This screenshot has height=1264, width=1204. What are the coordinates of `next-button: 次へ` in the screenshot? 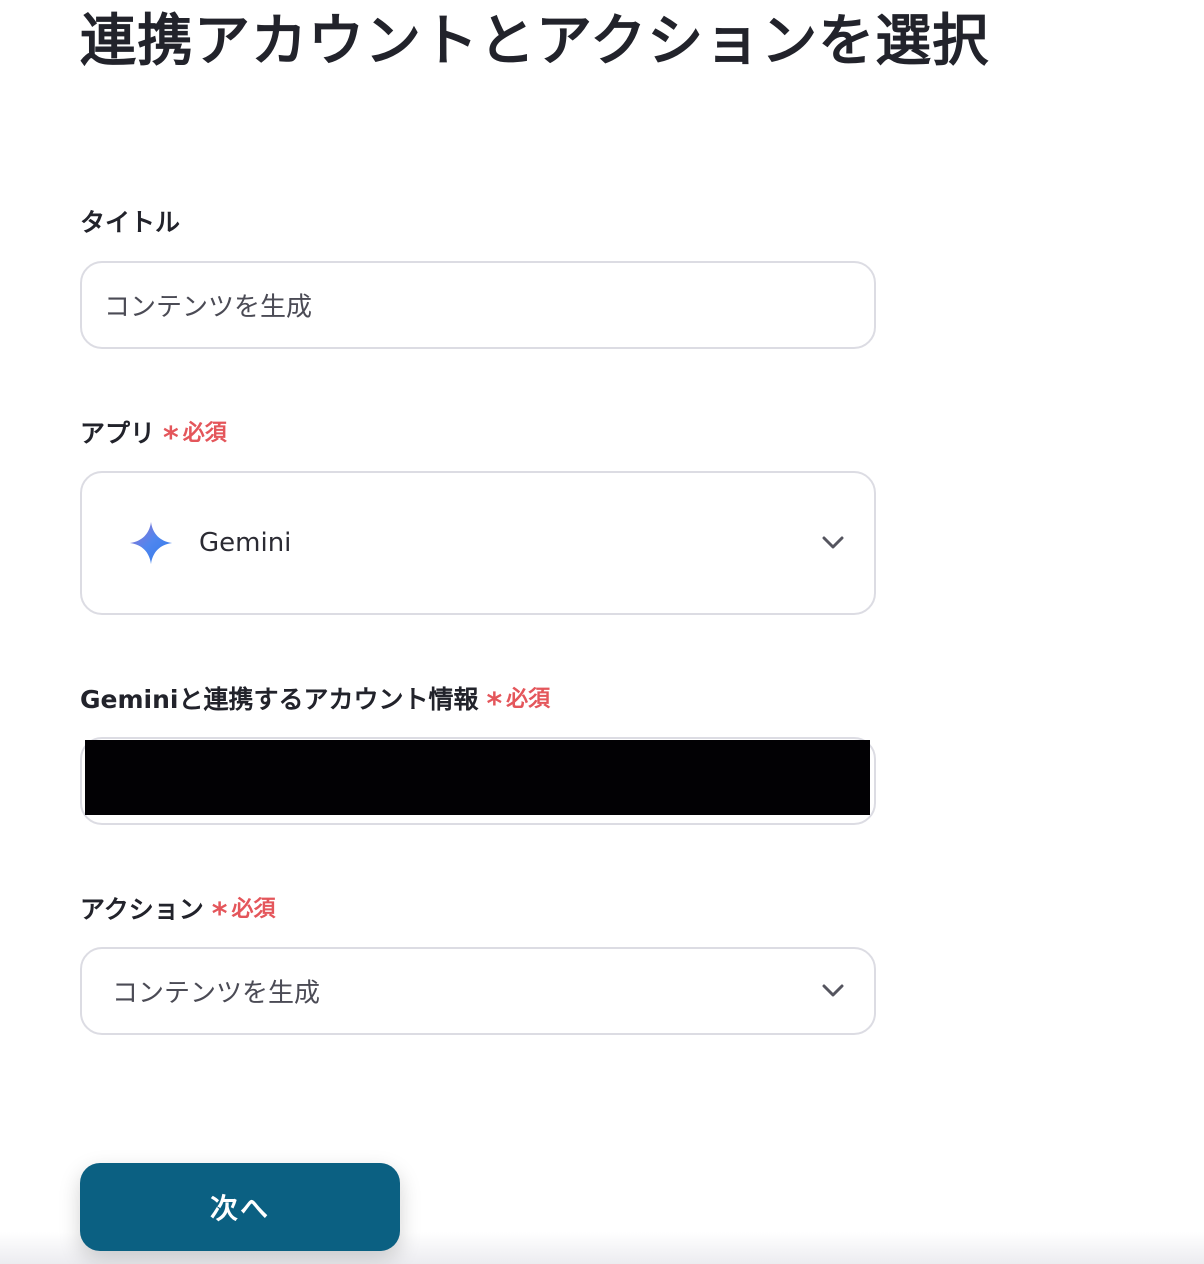 It's located at (240, 1207).